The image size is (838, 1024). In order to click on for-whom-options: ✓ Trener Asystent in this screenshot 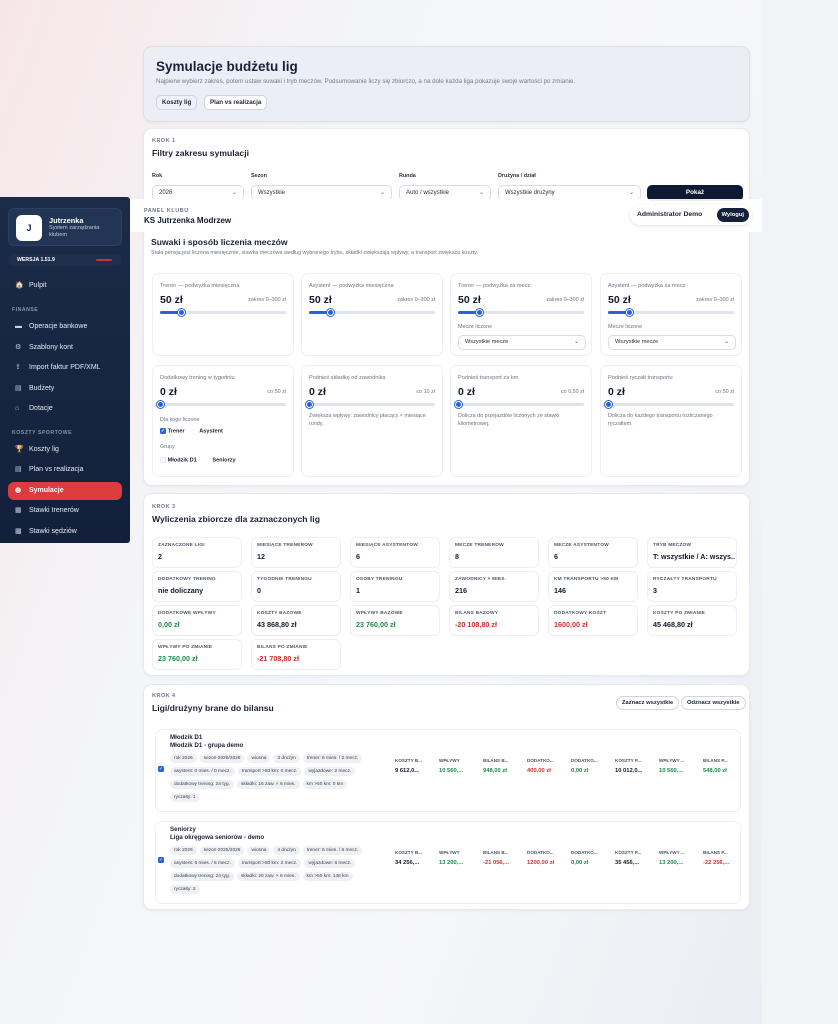, I will do `click(191, 431)`.